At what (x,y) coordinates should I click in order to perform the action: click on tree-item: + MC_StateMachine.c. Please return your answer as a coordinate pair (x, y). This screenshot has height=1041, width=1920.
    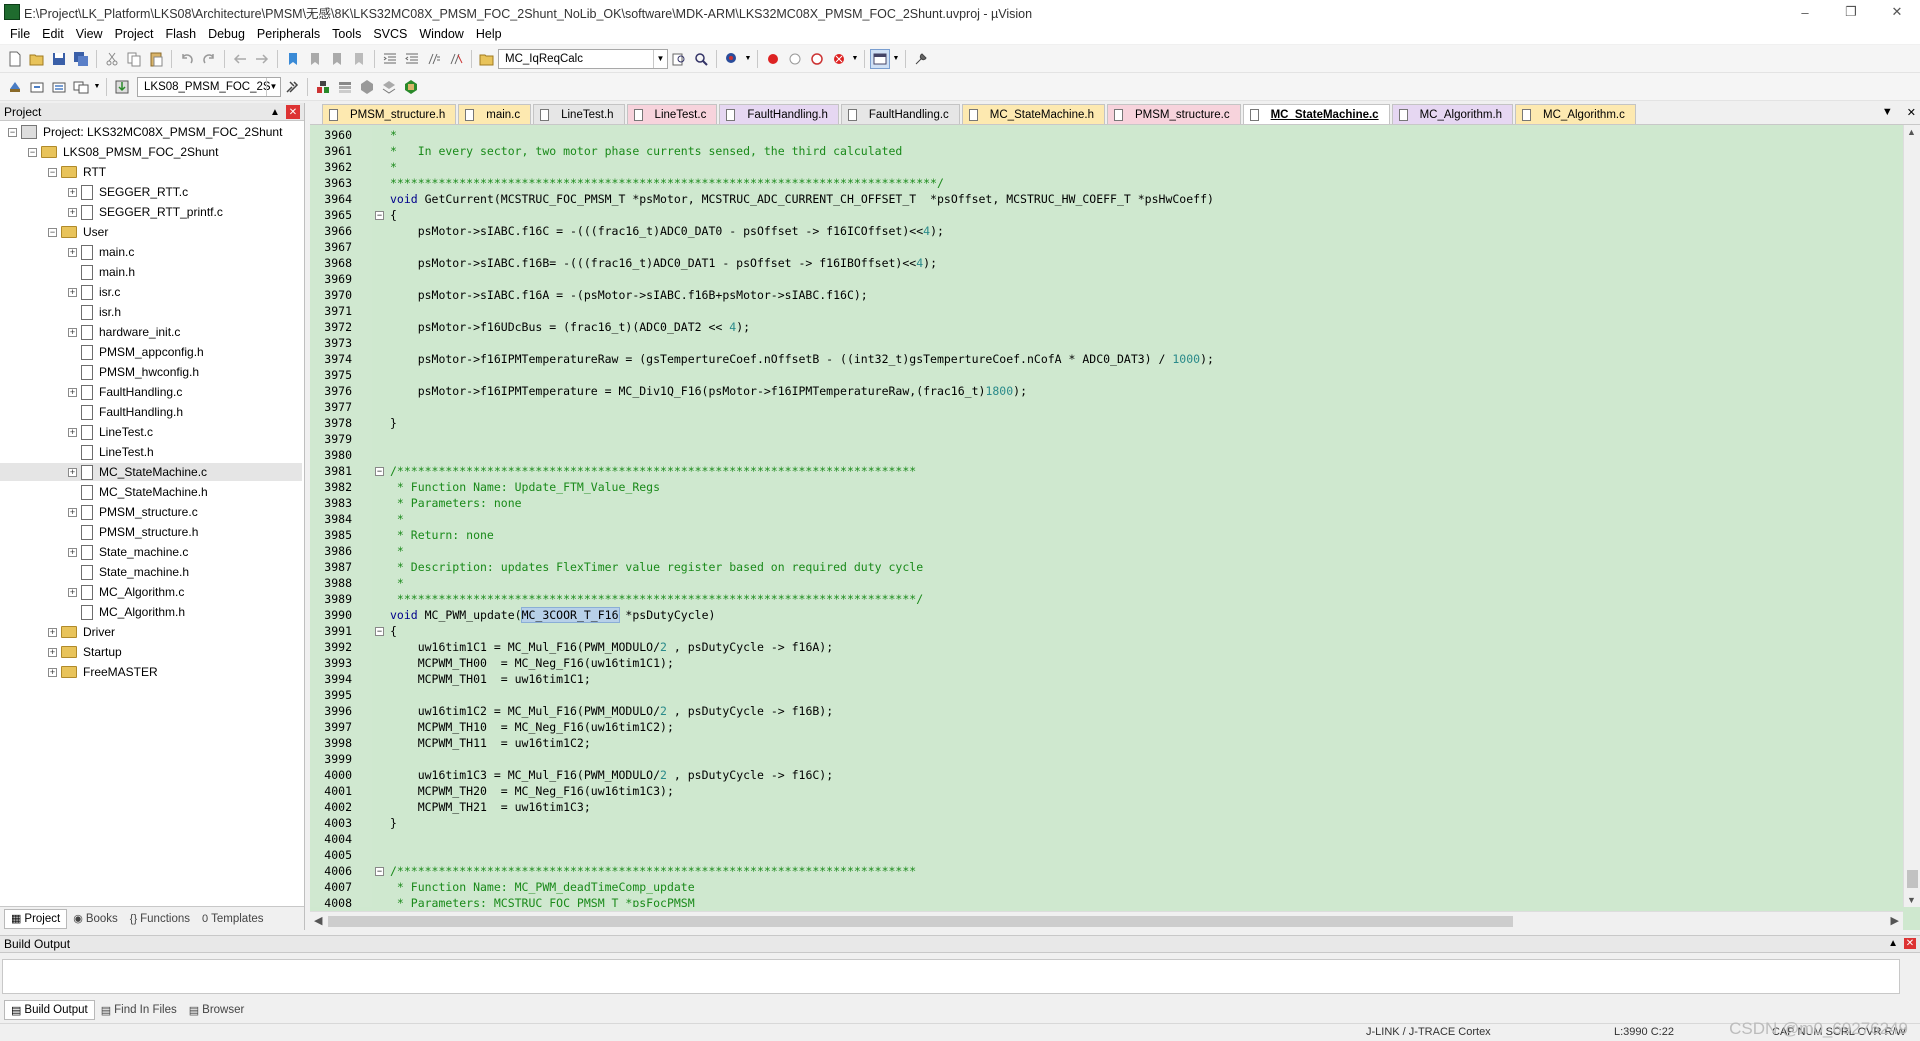
    Looking at the image, I should click on (151, 472).